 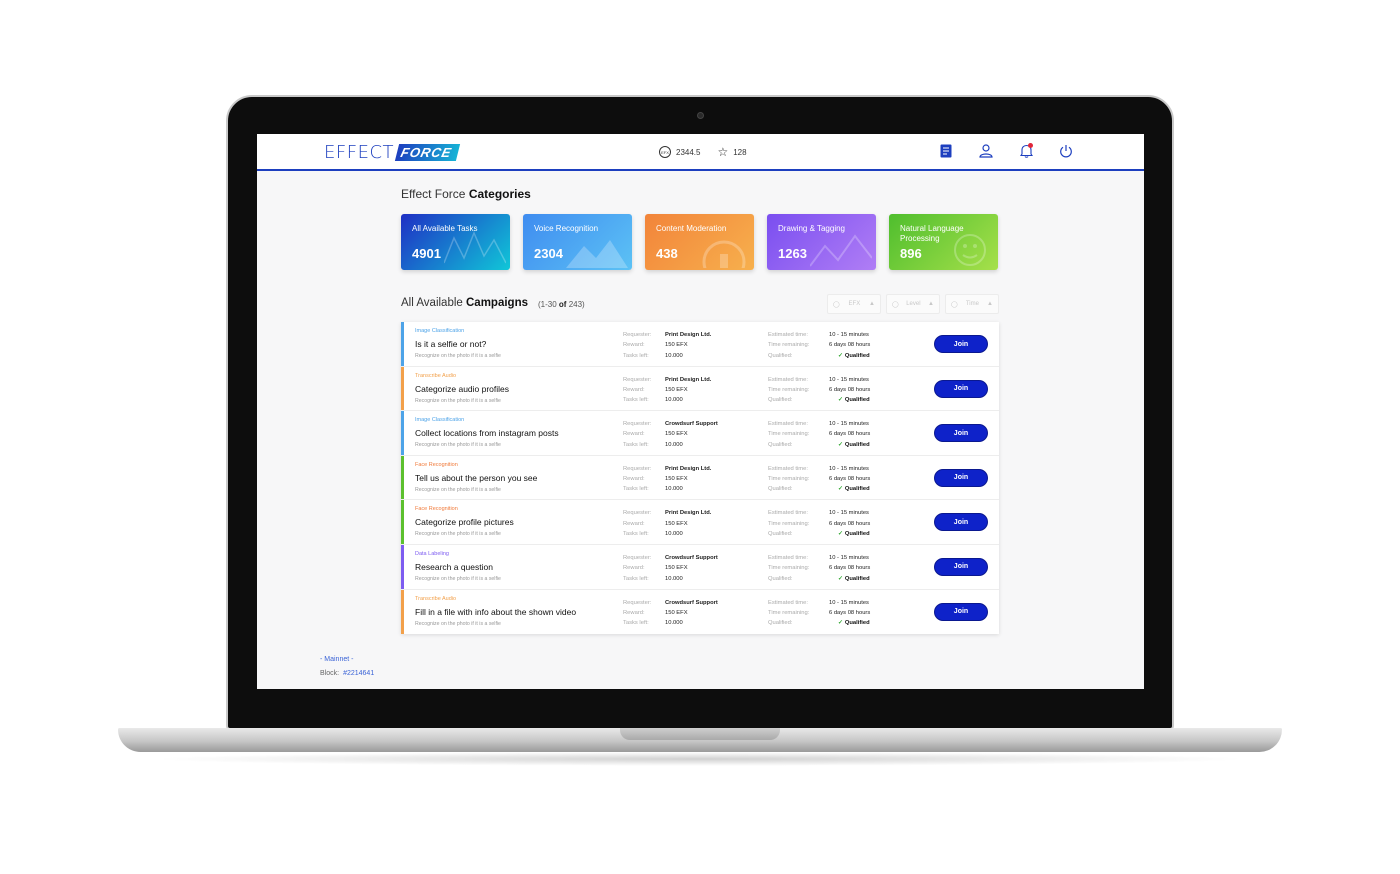 What do you see at coordinates (700, 734) in the screenshot?
I see `laptop-notch` at bounding box center [700, 734].